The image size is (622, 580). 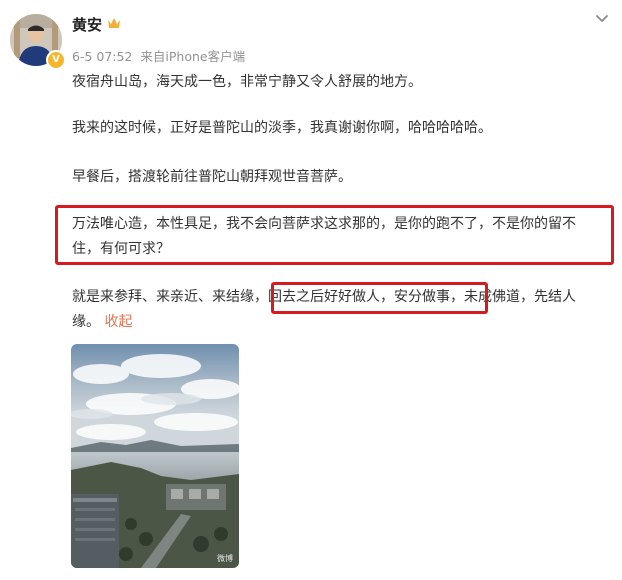 I want to click on user-name: 黄安, so click(x=87, y=24).